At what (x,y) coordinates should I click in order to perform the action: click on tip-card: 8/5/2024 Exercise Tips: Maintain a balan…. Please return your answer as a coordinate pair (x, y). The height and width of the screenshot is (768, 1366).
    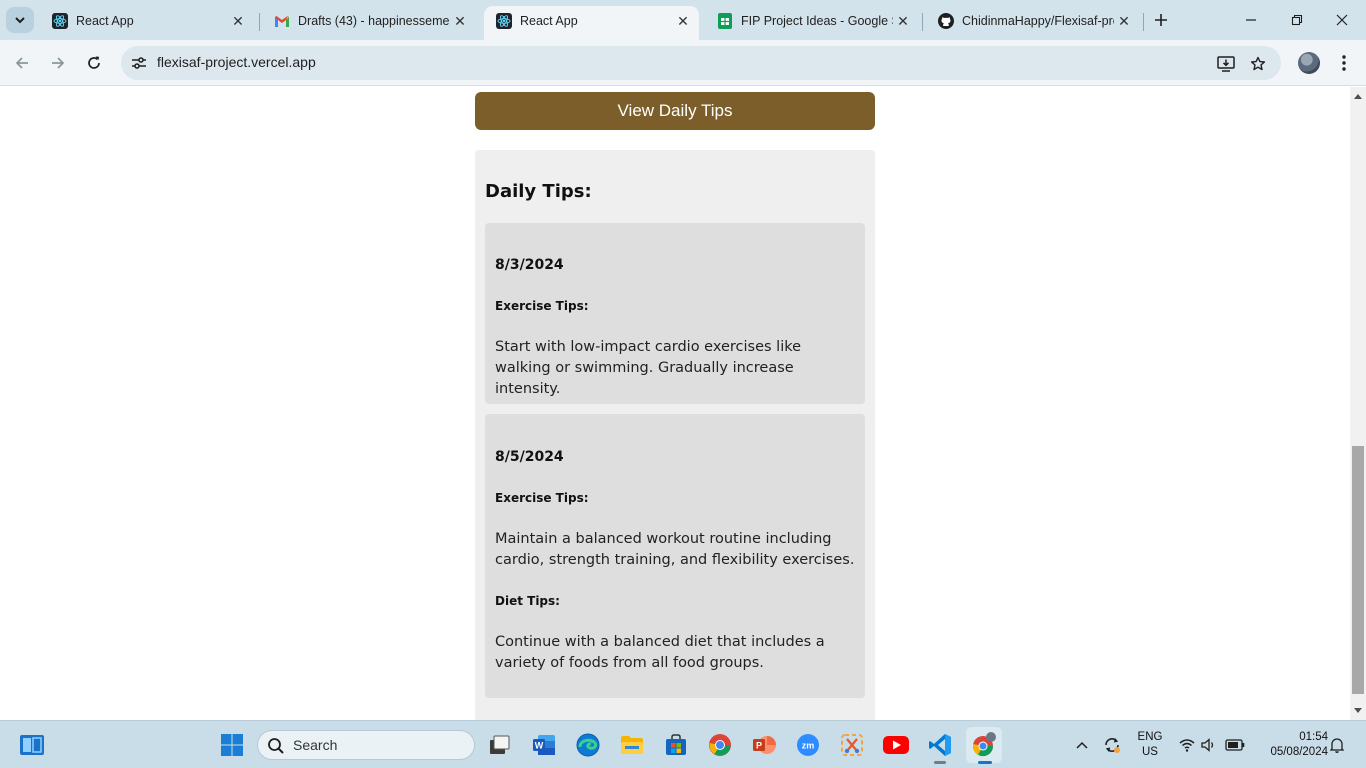
    Looking at the image, I should click on (675, 556).